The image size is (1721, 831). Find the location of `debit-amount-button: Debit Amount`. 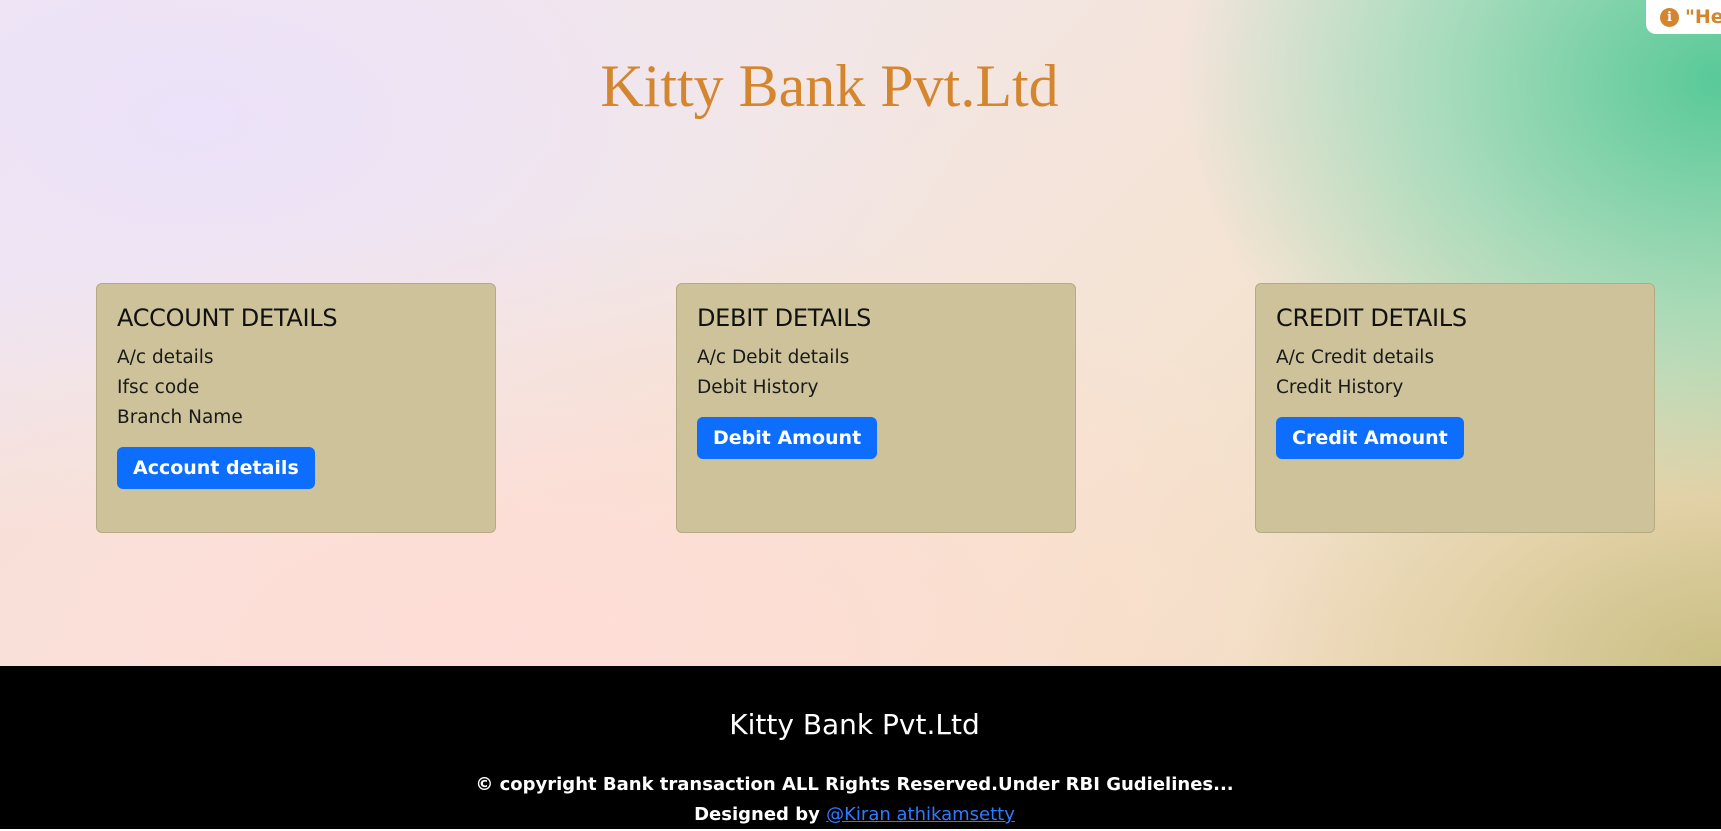

debit-amount-button: Debit Amount is located at coordinates (787, 438).